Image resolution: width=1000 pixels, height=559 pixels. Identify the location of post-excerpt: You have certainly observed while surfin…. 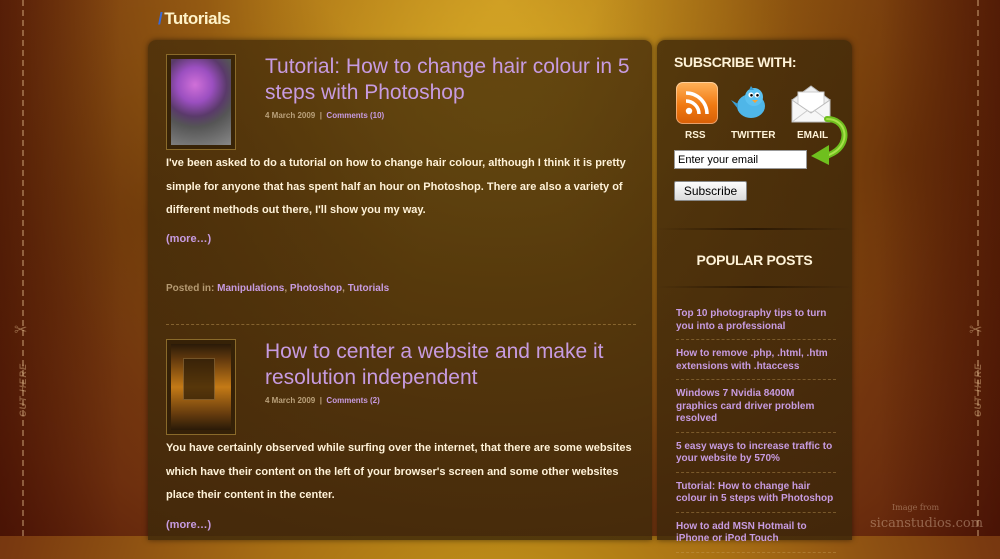
(399, 471).